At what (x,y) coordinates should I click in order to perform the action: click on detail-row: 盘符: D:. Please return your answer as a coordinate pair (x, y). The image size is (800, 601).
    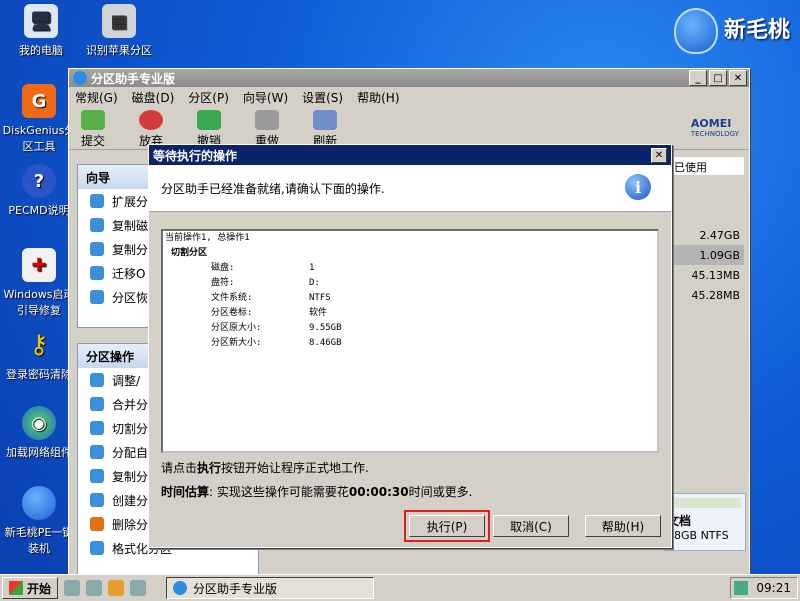
    Looking at the image, I should click on (265, 283).